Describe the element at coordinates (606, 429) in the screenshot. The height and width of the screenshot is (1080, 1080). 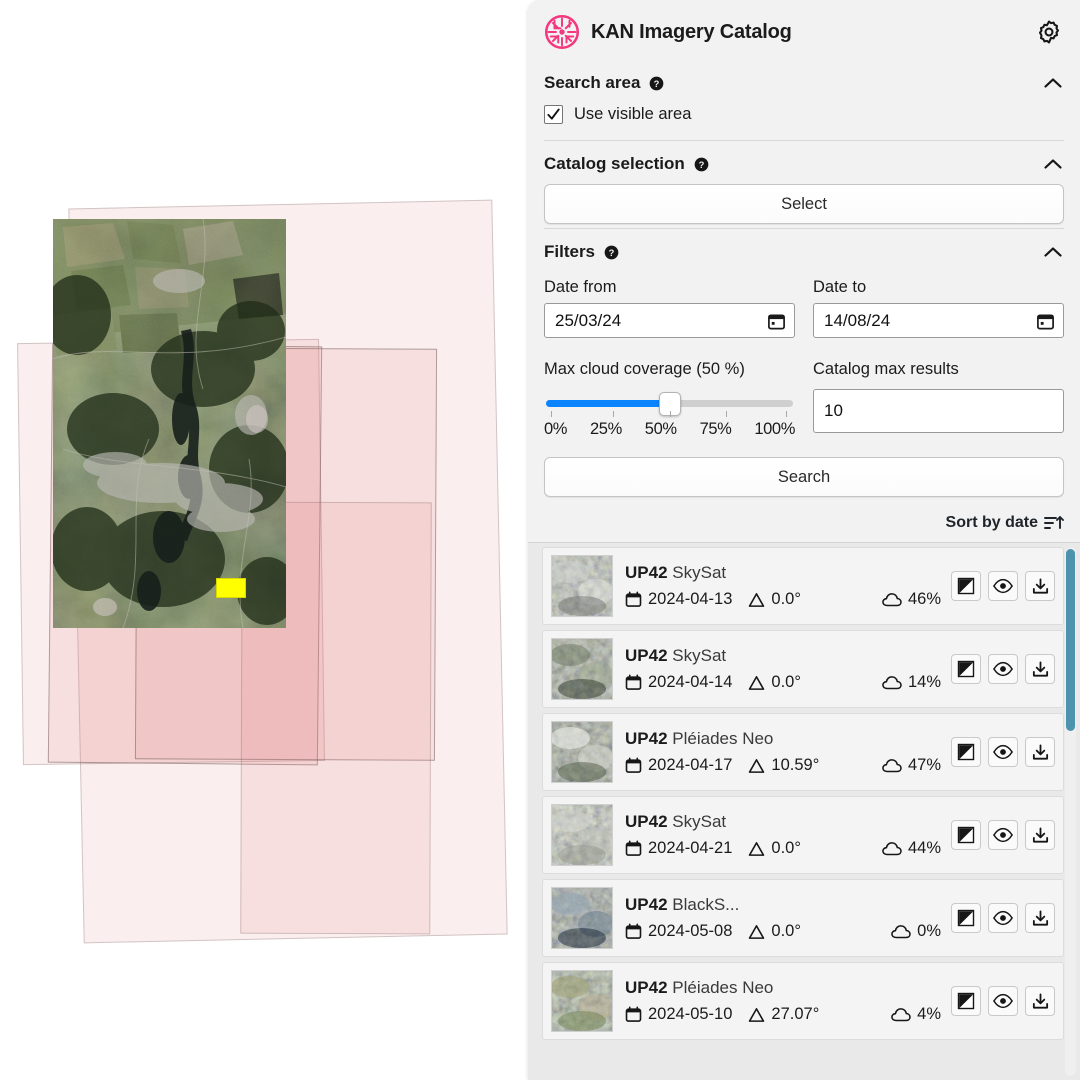
I see `tick-25: 25%` at that location.